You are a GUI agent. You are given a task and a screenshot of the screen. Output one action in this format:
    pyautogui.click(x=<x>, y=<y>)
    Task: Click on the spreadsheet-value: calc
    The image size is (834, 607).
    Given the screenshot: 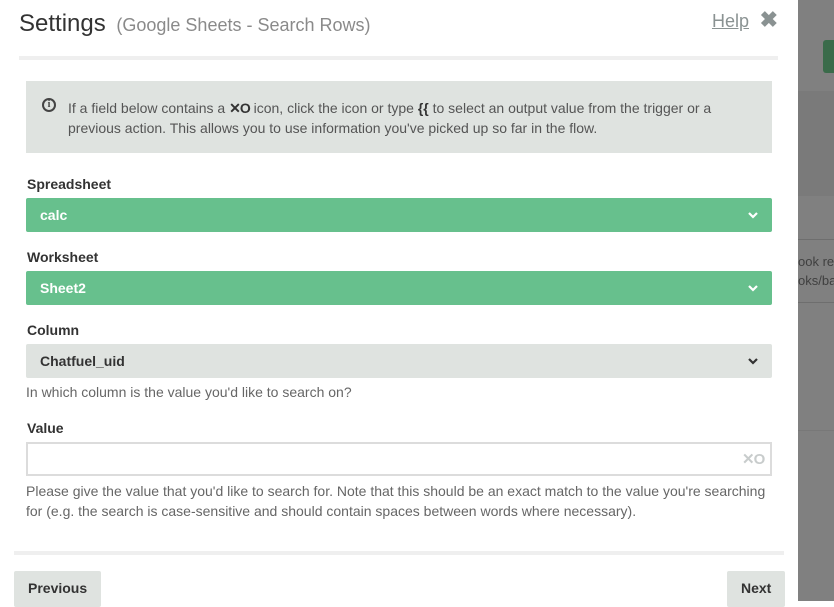 What is the action you would take?
    pyautogui.click(x=54, y=215)
    